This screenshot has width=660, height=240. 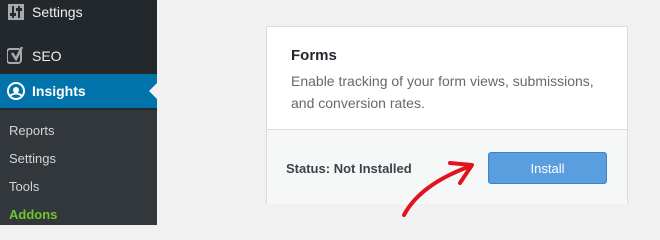 What do you see at coordinates (438, 189) in the screenshot?
I see `annotation-arrow-icon` at bounding box center [438, 189].